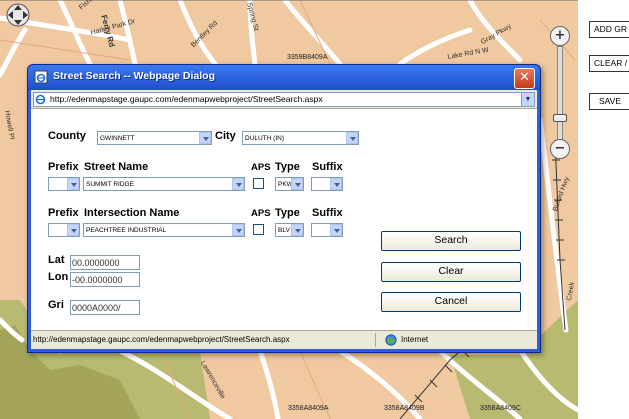 The width and height of the screenshot is (629, 419). What do you see at coordinates (64, 230) in the screenshot?
I see `intersection-prefix-select` at bounding box center [64, 230].